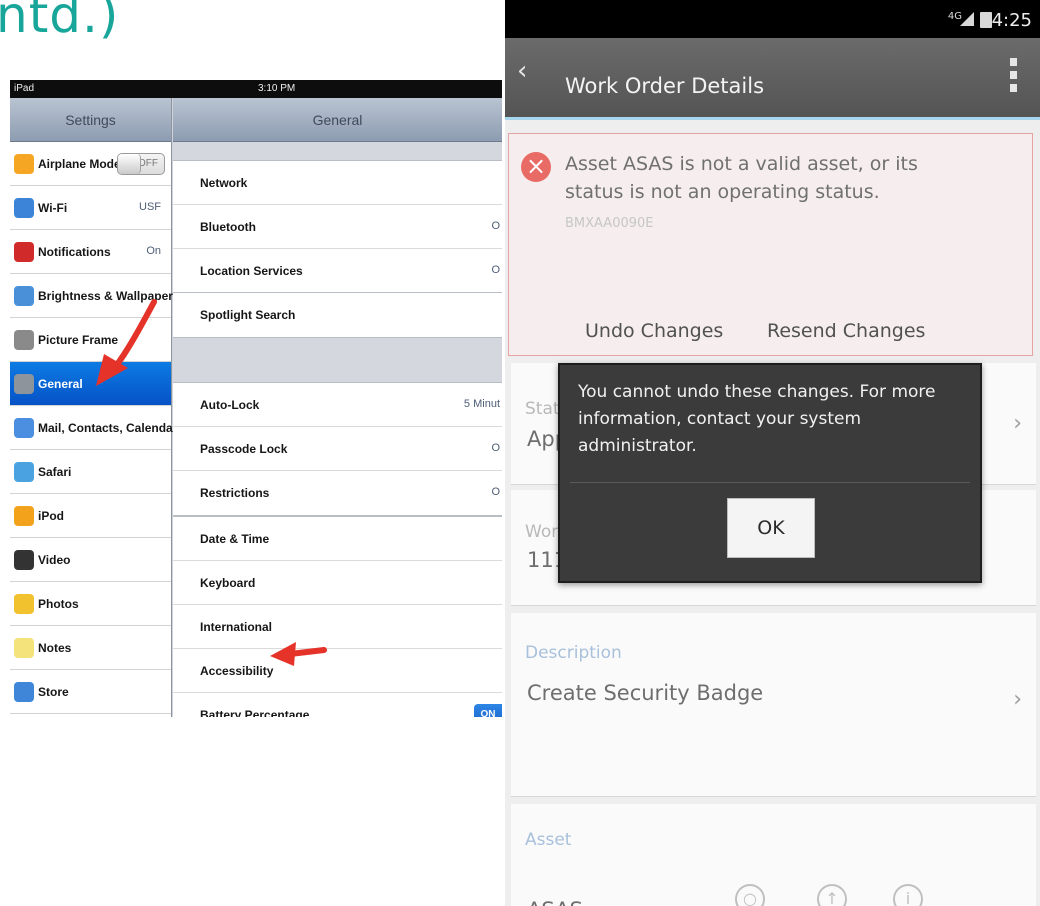 Image resolution: width=1040 pixels, height=906 pixels. What do you see at coordinates (1014, 77) in the screenshot?
I see `overflow-menu-icon` at bounding box center [1014, 77].